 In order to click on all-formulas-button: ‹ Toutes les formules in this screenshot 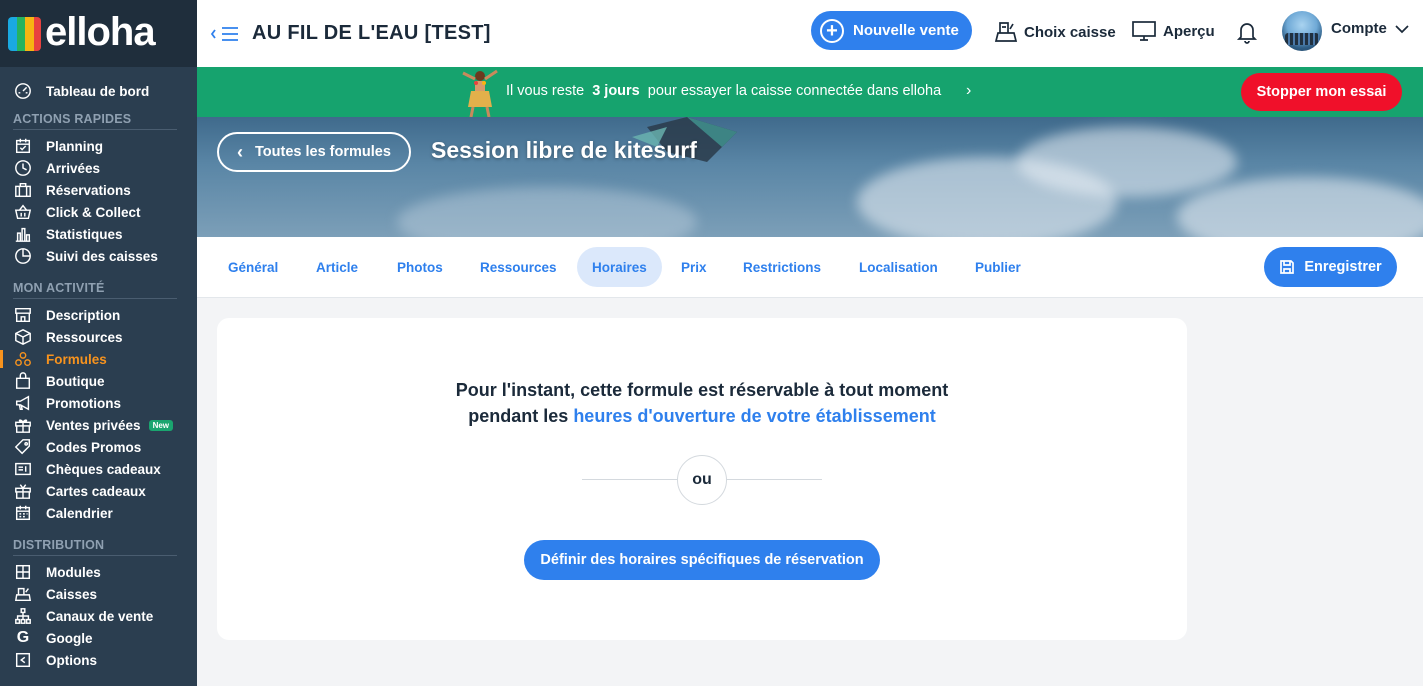, I will do `click(314, 152)`.